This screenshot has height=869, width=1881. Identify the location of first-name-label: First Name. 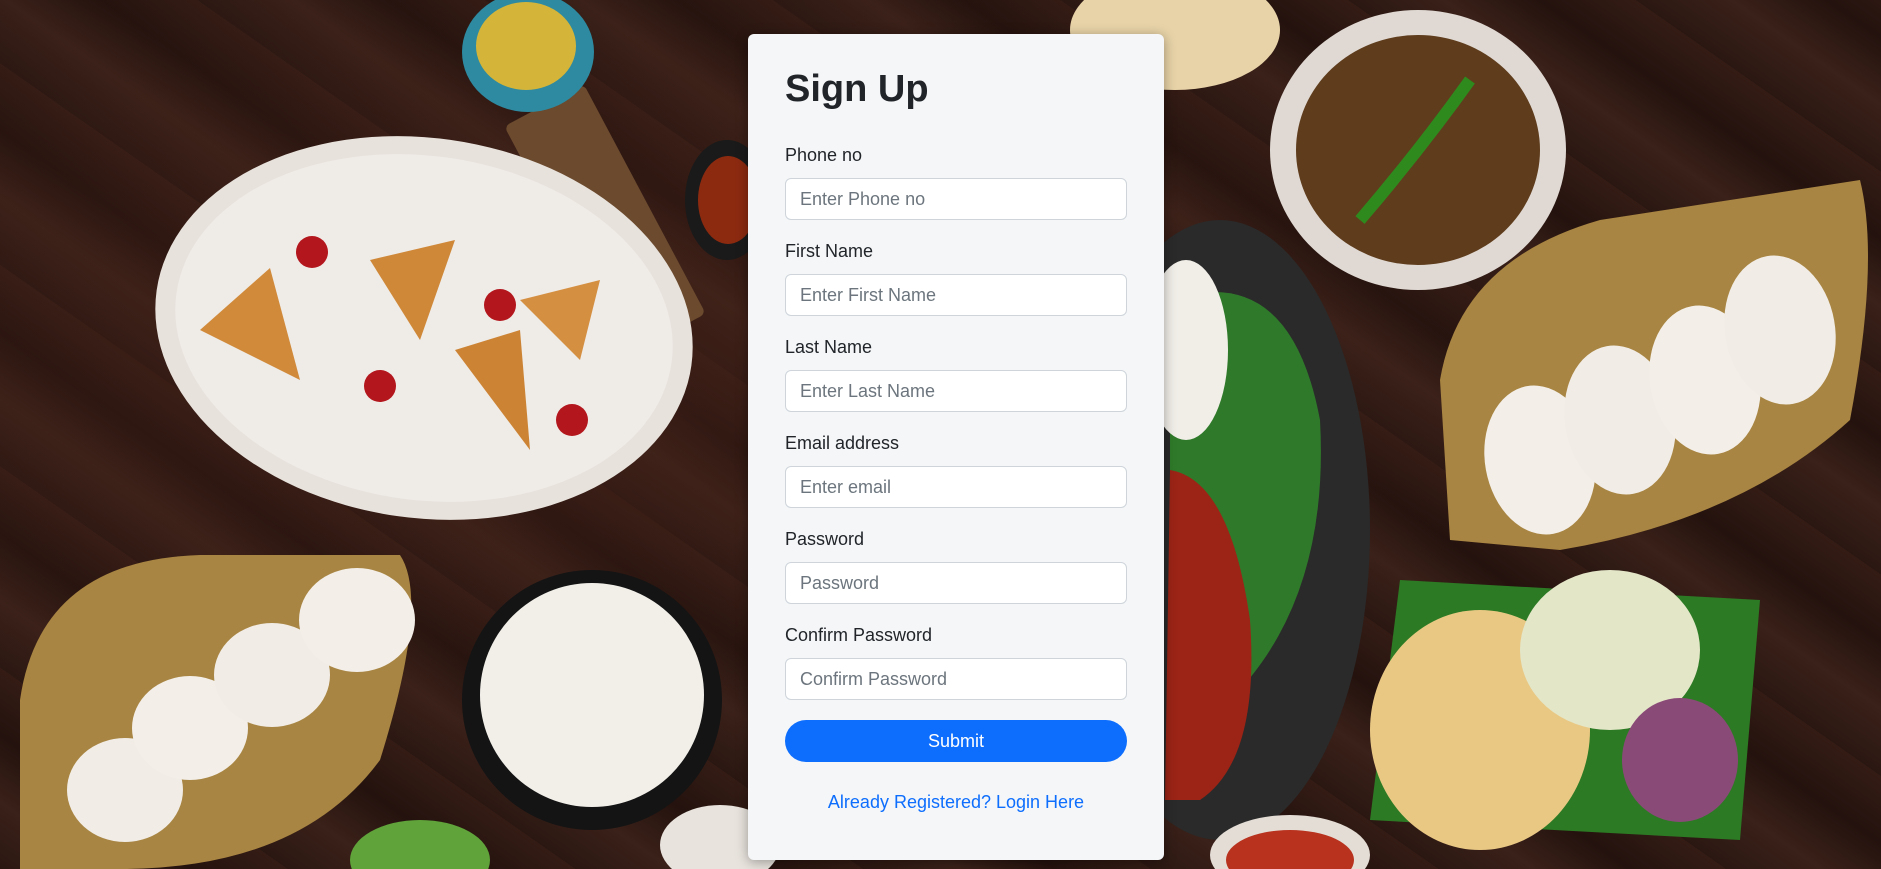
(829, 251).